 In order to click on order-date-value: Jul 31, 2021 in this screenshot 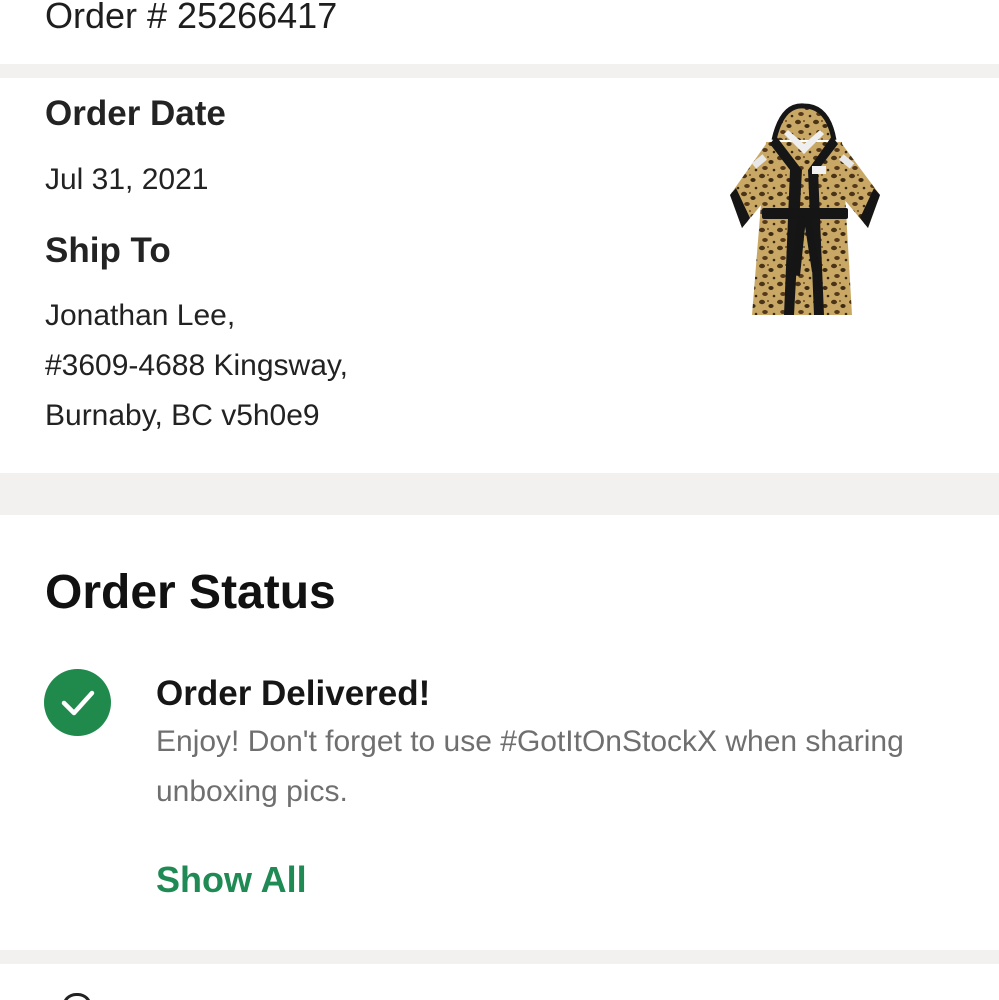, I will do `click(127, 179)`.